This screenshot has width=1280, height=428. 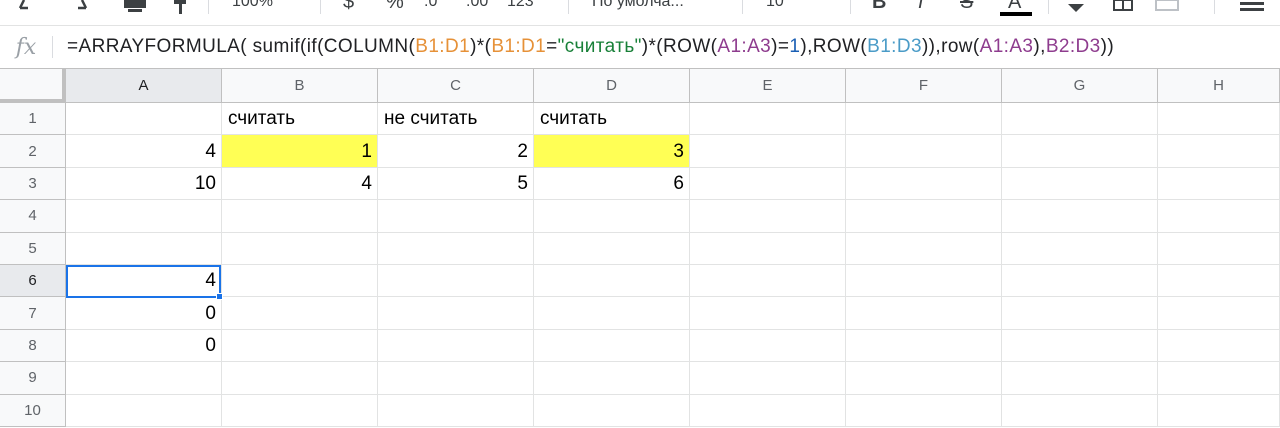 I want to click on cell-a4, so click(x=144, y=216).